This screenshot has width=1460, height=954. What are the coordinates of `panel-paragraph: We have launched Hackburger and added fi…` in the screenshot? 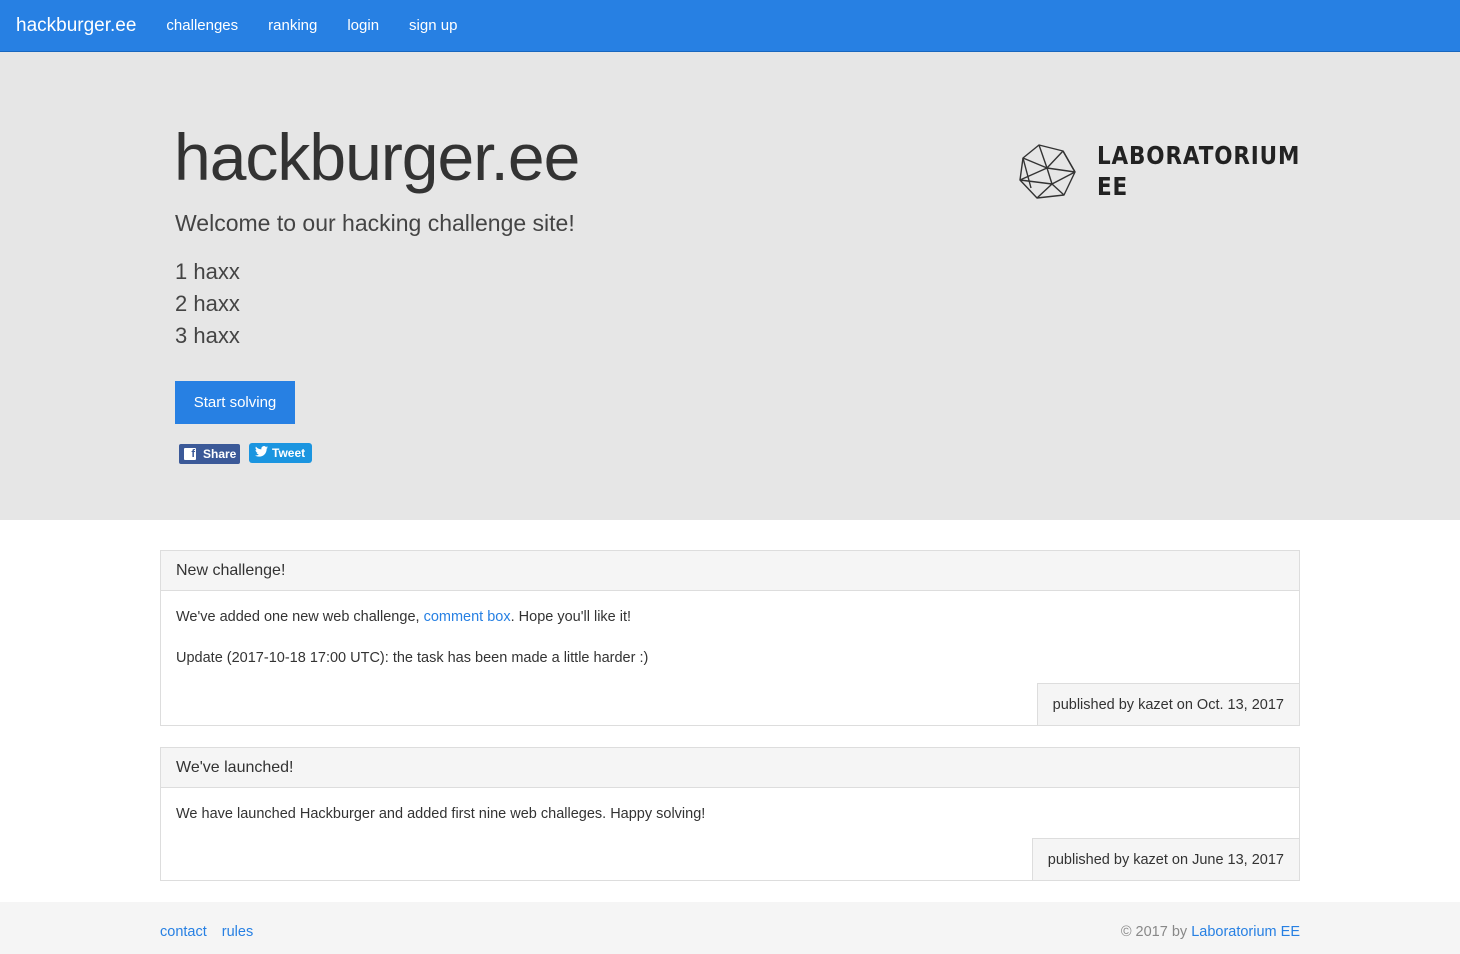 It's located at (441, 814).